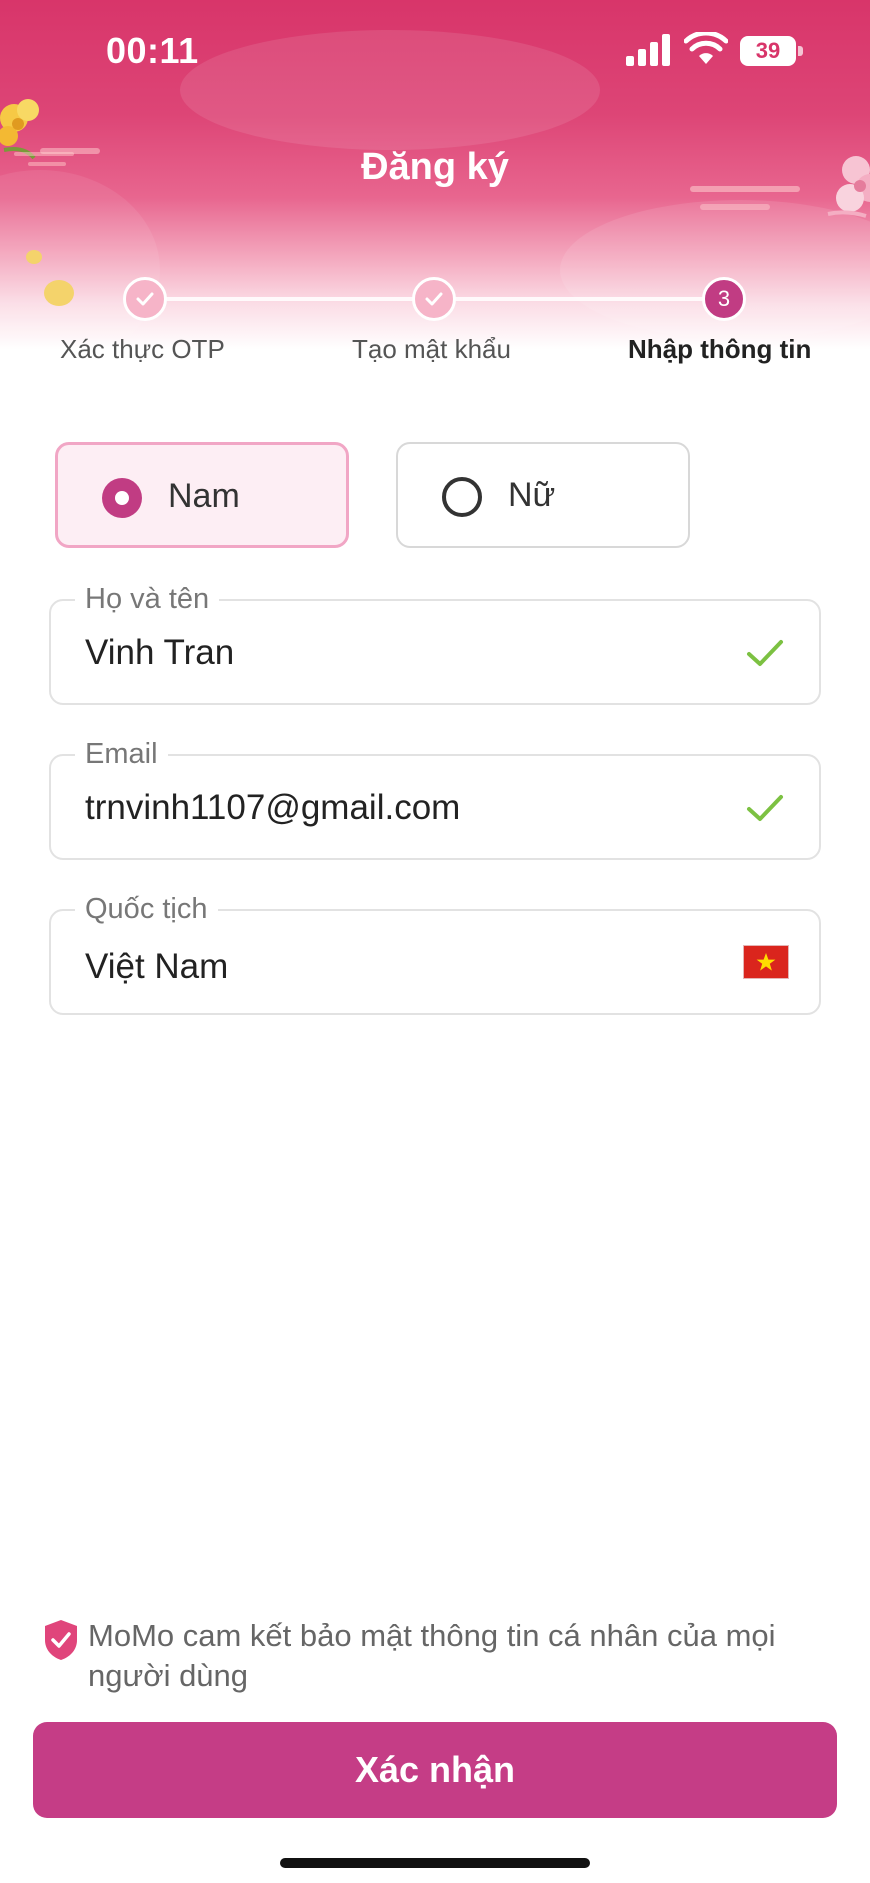  What do you see at coordinates (431, 349) in the screenshot?
I see `step-2-label: Tạo mật khẩu` at bounding box center [431, 349].